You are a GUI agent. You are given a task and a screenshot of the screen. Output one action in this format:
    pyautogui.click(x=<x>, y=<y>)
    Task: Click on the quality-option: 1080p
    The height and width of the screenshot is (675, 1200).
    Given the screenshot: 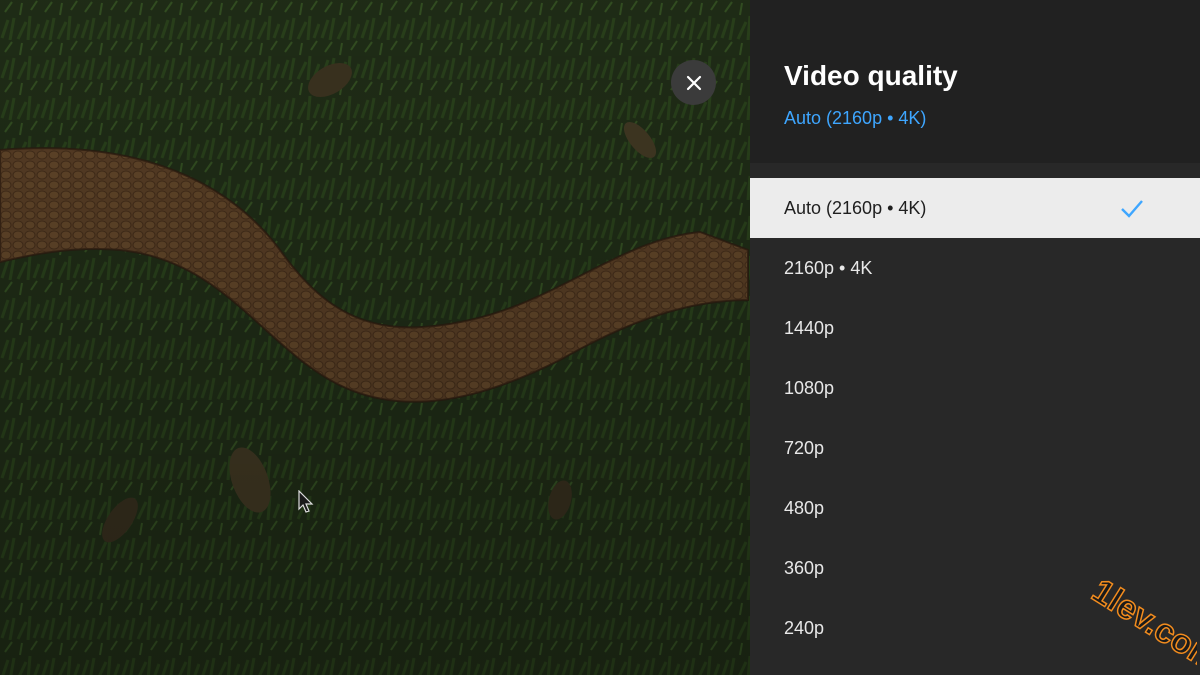 What is the action you would take?
    pyautogui.click(x=975, y=388)
    